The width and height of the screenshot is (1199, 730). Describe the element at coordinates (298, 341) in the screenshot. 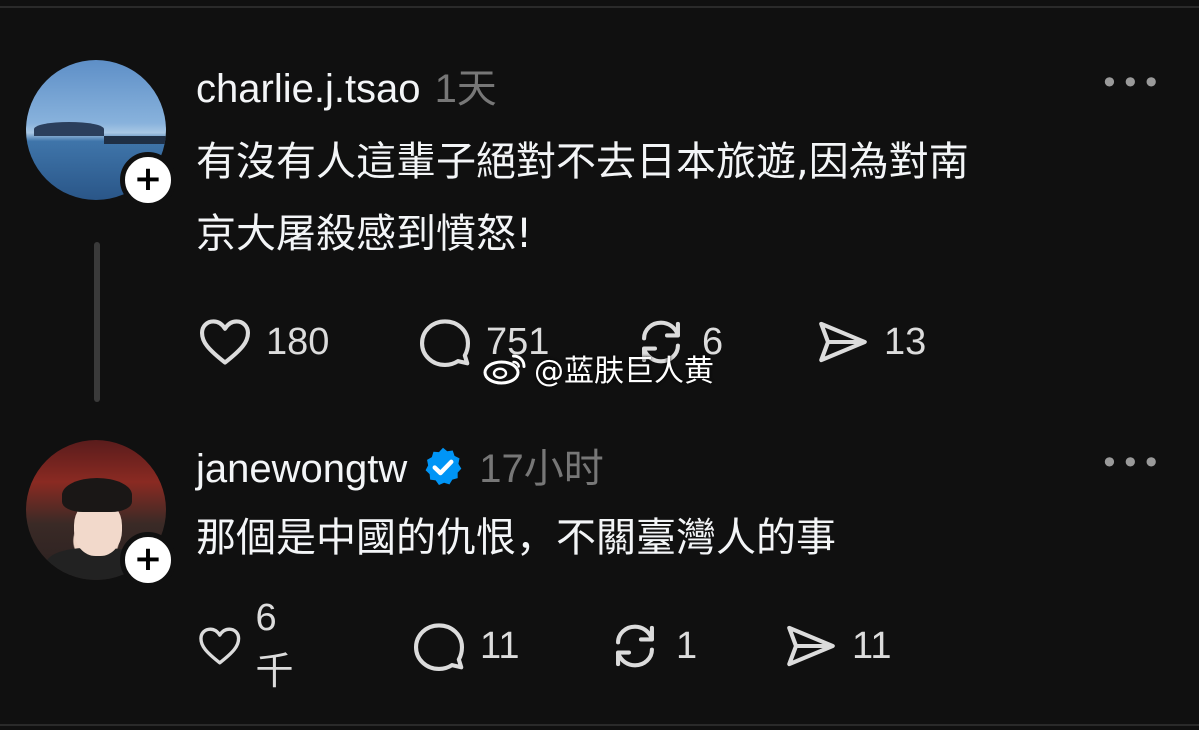

I see `like-count: 180` at that location.